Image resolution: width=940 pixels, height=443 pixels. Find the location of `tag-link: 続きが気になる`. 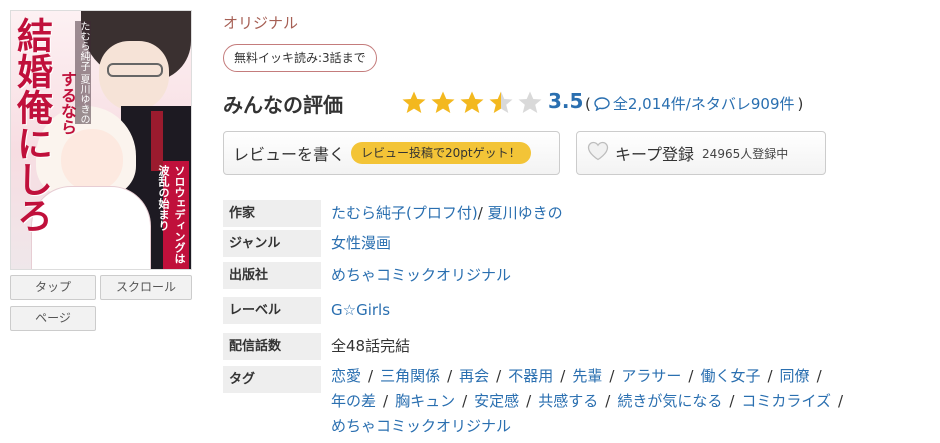

tag-link: 続きが気になる is located at coordinates (669, 401).